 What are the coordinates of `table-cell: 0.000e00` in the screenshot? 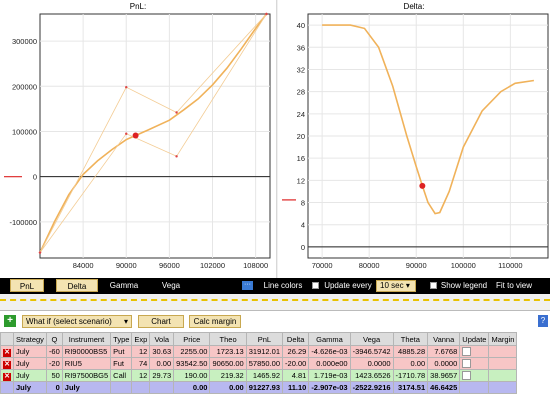 It's located at (329, 363).